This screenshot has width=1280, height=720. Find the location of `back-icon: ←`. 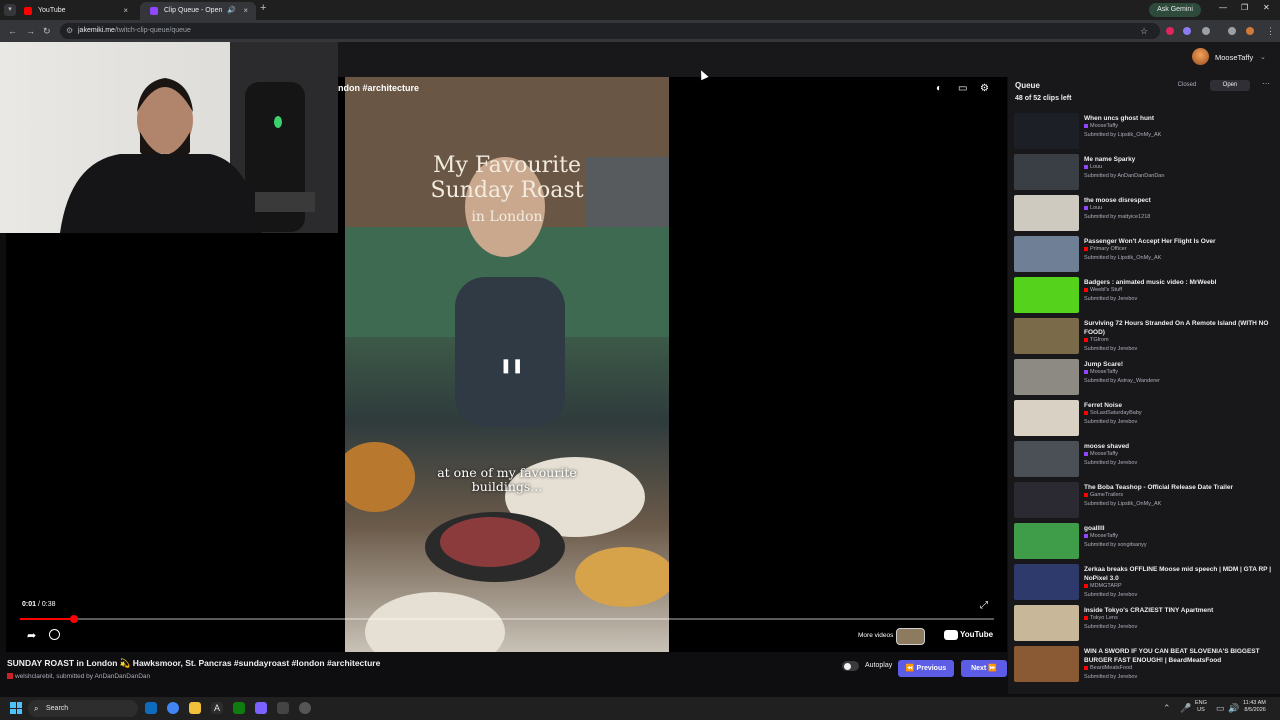

back-icon: ← is located at coordinates (12, 31).